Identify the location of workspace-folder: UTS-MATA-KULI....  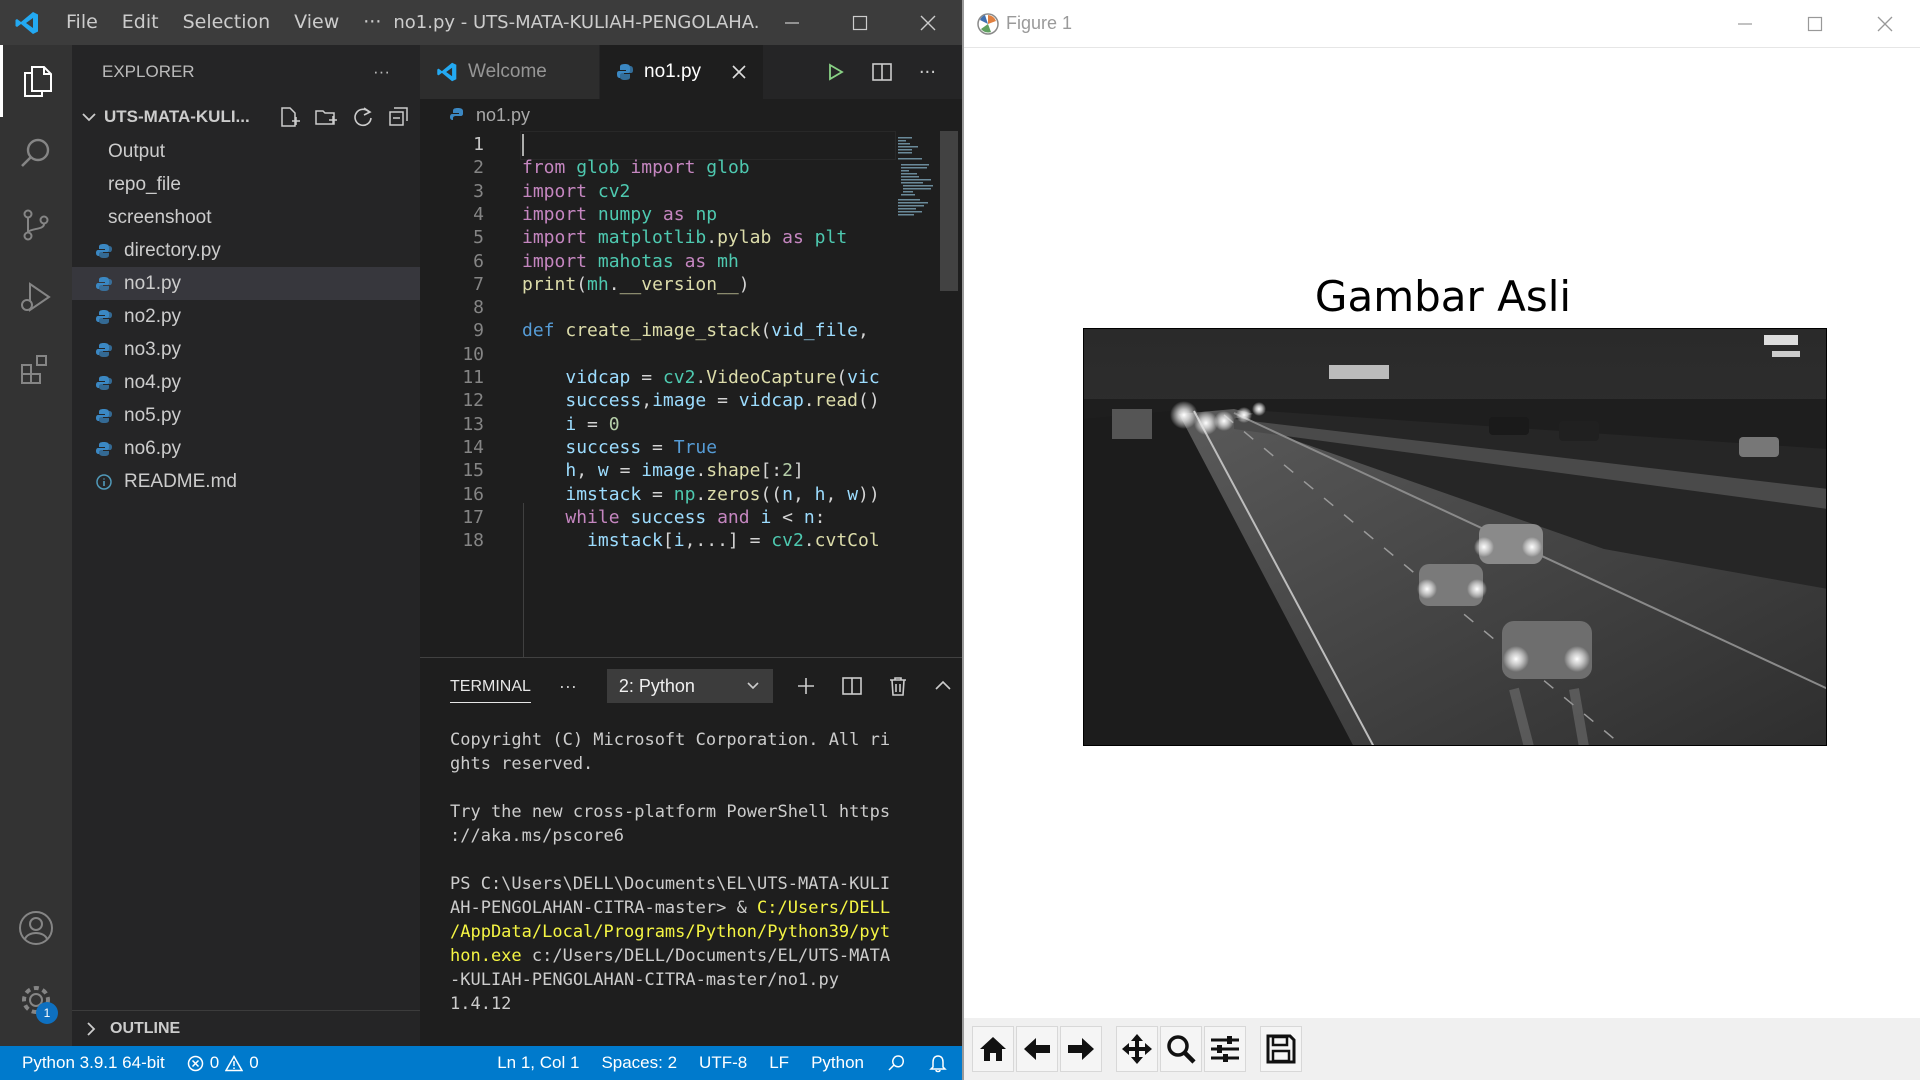
(246, 117).